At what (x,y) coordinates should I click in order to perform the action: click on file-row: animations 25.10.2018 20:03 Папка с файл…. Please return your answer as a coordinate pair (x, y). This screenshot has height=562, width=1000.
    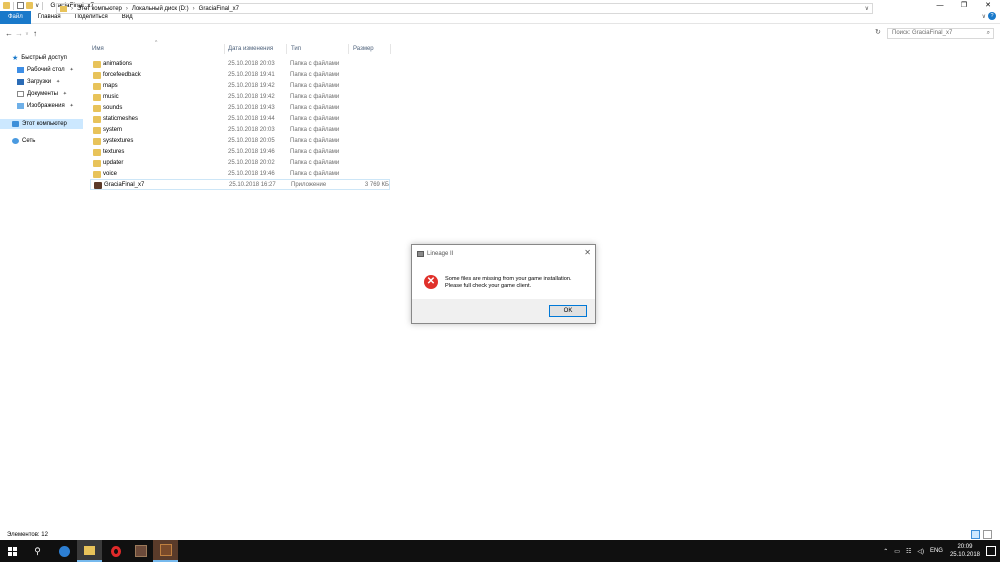
    Looking at the image, I should click on (240, 64).